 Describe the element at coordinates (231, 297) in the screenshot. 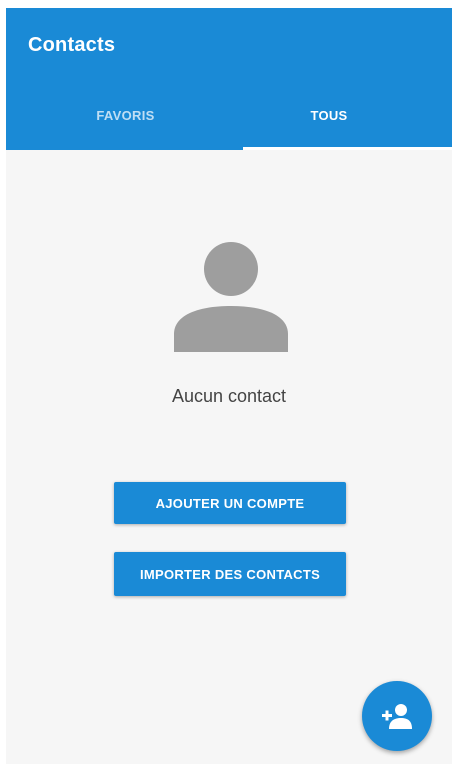

I see `person-icon` at that location.